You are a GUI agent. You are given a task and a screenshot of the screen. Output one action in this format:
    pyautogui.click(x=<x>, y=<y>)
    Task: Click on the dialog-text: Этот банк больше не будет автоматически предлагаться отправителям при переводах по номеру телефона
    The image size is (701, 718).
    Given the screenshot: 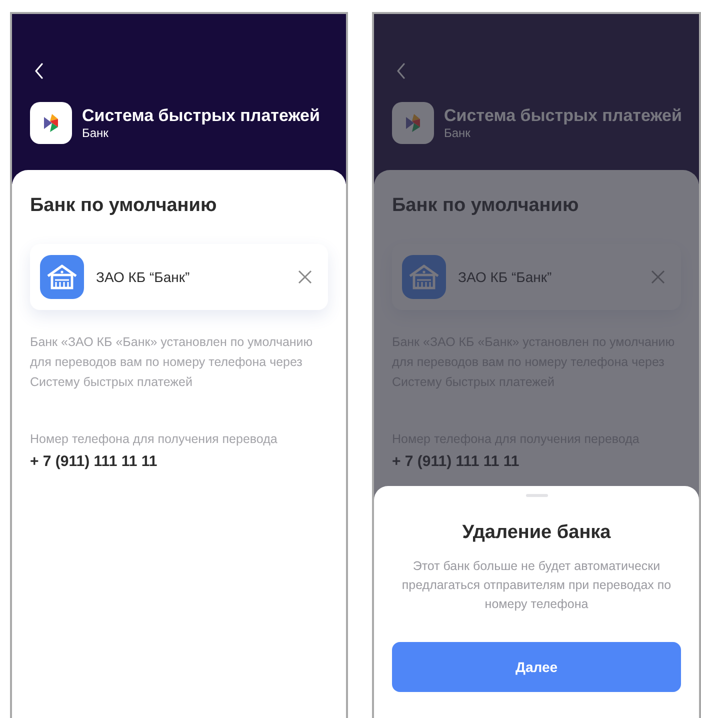 What is the action you would take?
    pyautogui.click(x=536, y=585)
    